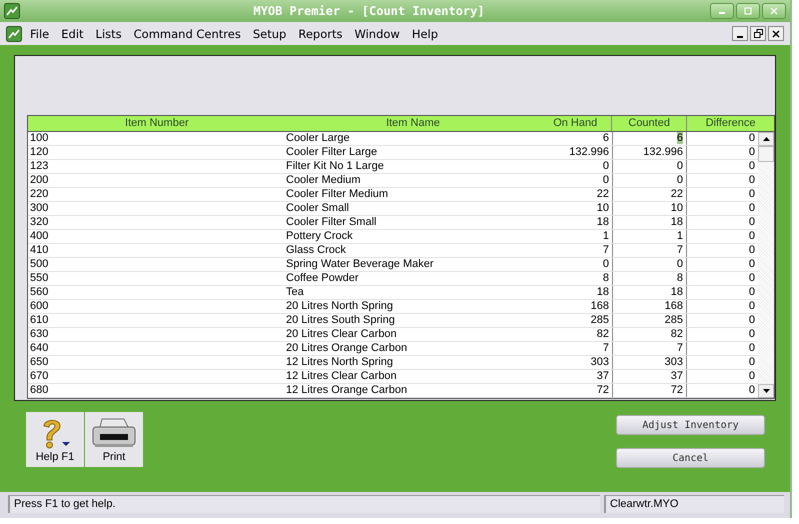 Image resolution: width=799 pixels, height=524 pixels. Describe the element at coordinates (650, 334) in the screenshot. I see `counted-field: 82` at that location.